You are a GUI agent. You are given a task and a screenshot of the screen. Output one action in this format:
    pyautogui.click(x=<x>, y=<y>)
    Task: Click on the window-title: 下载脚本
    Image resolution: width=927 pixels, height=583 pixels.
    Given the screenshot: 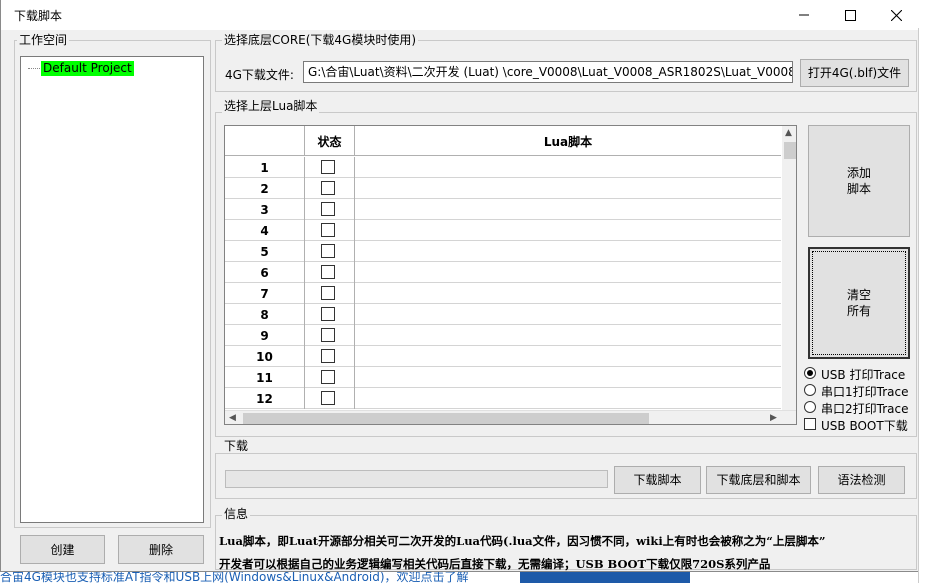 What is the action you would take?
    pyautogui.click(x=38, y=16)
    